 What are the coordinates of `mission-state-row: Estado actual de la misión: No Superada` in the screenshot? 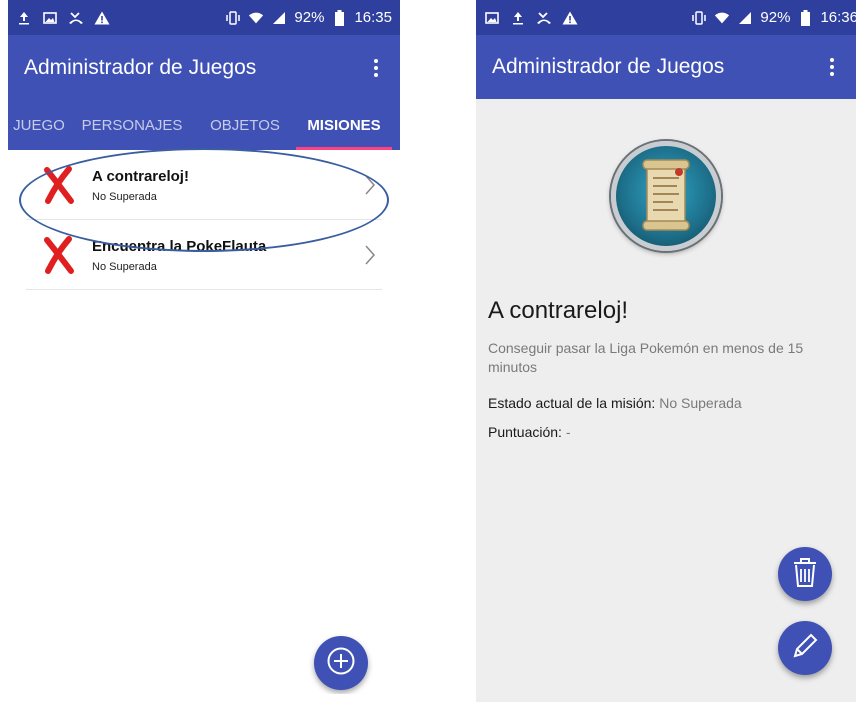 It's located at (666, 403).